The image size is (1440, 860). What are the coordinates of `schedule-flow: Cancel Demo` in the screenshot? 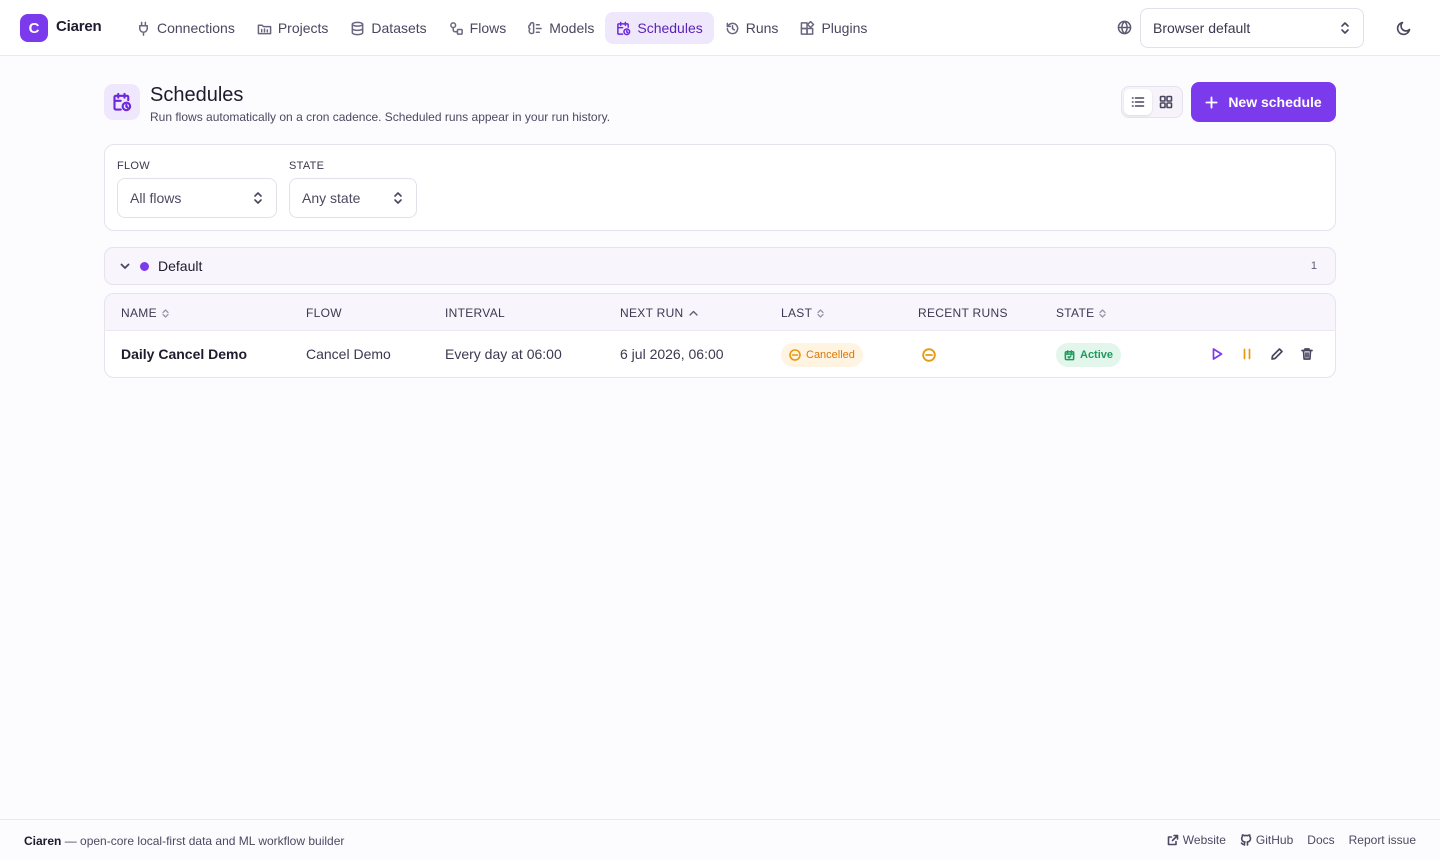 It's located at (348, 354).